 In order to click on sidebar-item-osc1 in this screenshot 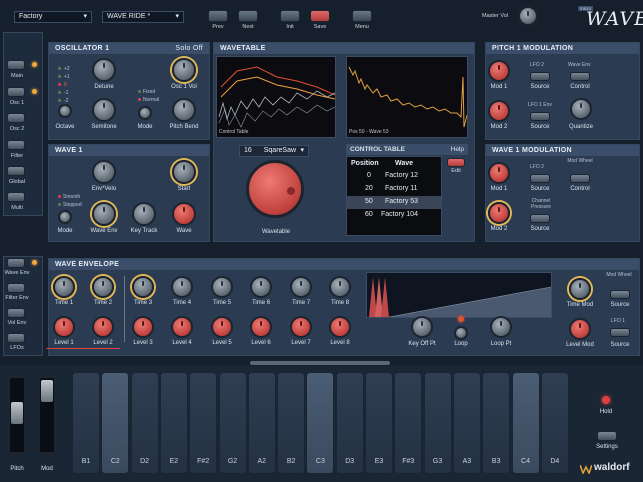, I will do `click(16, 92)`.